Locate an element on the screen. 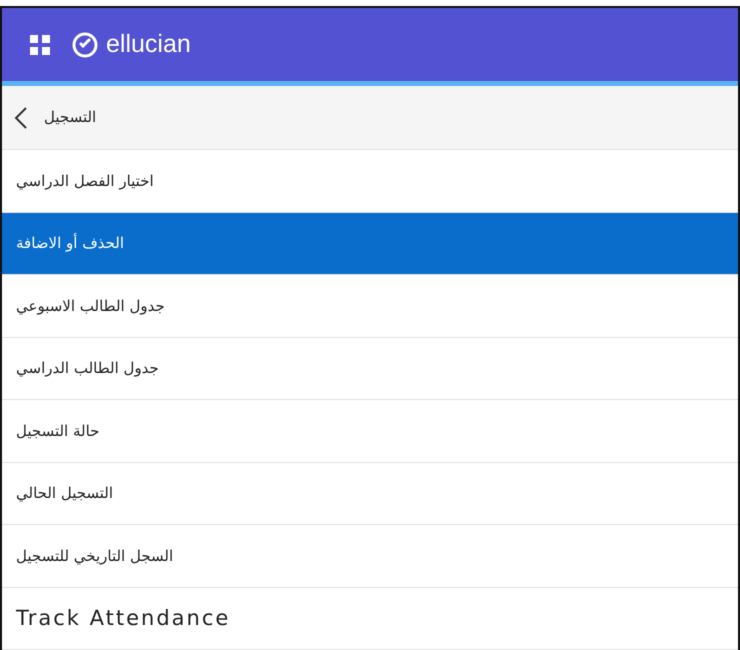 This screenshot has height=650, width=740. logo-icon is located at coordinates (85, 45).